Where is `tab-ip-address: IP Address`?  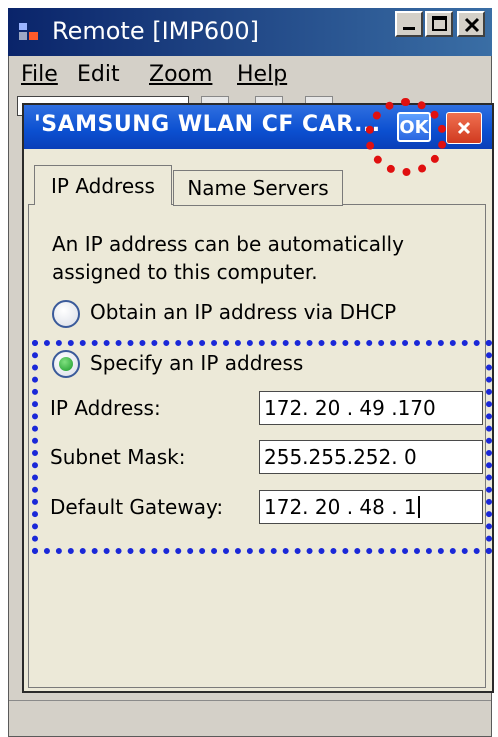
tab-ip-address: IP Address is located at coordinates (103, 185).